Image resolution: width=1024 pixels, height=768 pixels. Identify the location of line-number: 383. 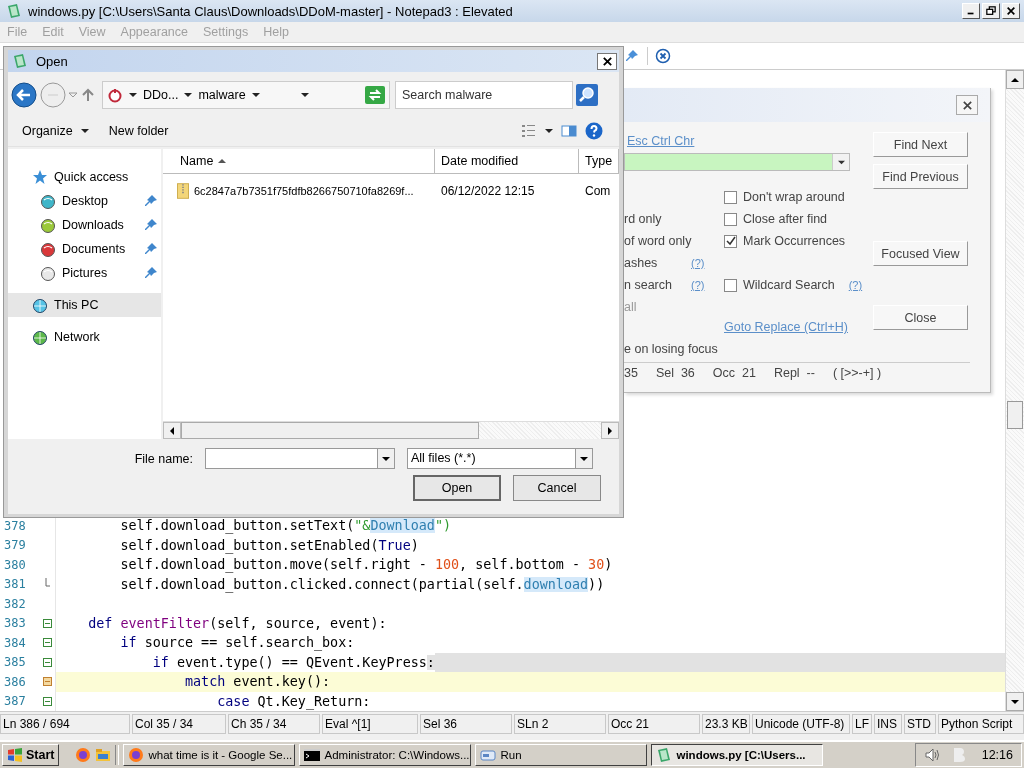
(15, 623).